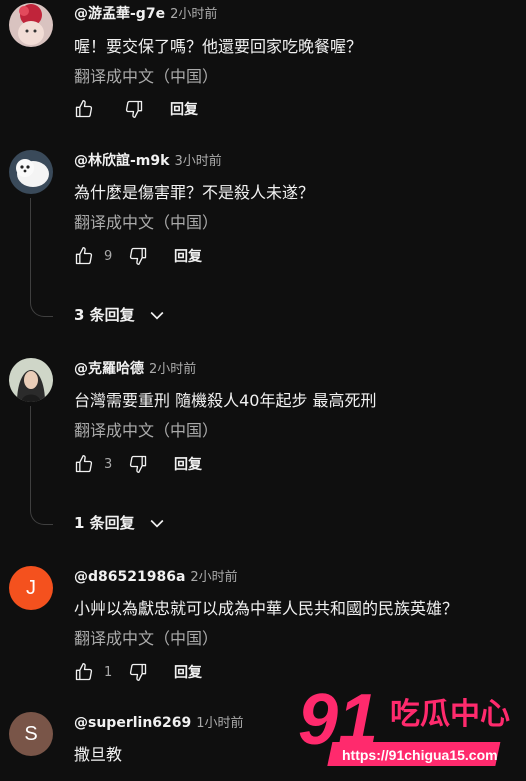  Describe the element at coordinates (198, 161) in the screenshot. I see `comment-time: 3小时前` at that location.